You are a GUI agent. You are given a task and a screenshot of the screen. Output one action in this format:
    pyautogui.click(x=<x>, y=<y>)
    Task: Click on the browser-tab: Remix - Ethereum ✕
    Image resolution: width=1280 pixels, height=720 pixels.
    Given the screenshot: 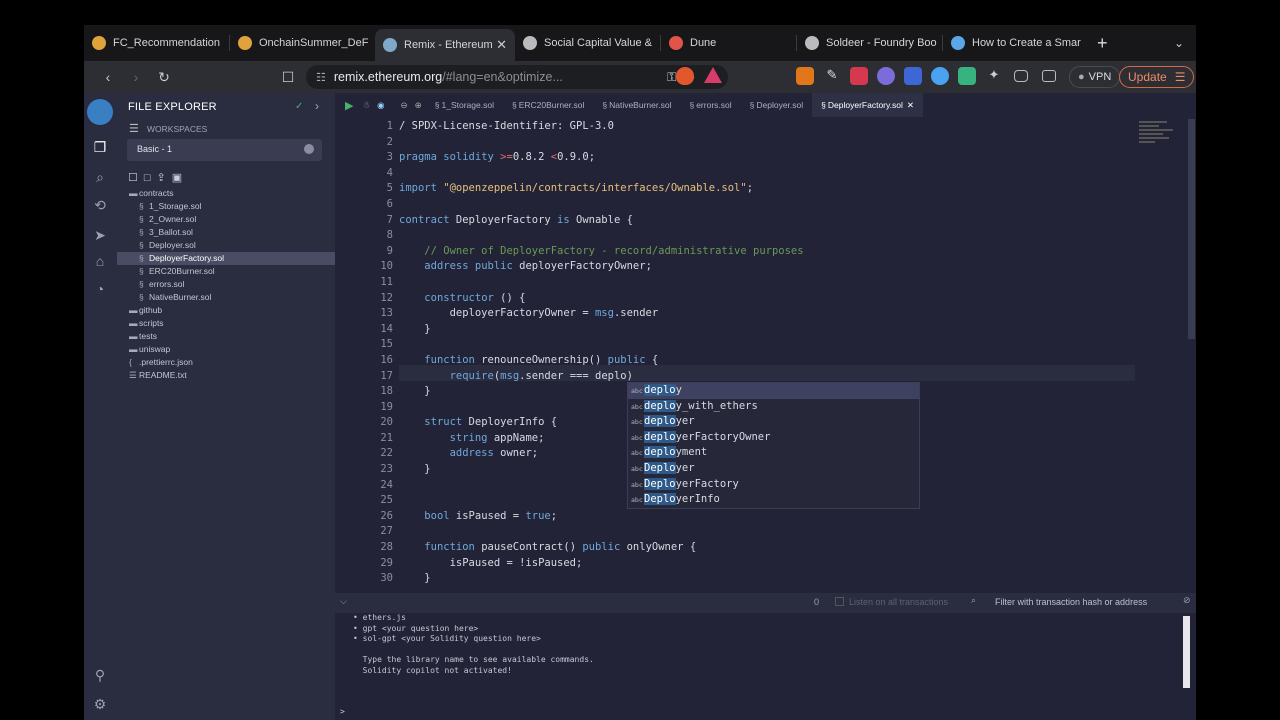 What is the action you would take?
    pyautogui.click(x=445, y=45)
    